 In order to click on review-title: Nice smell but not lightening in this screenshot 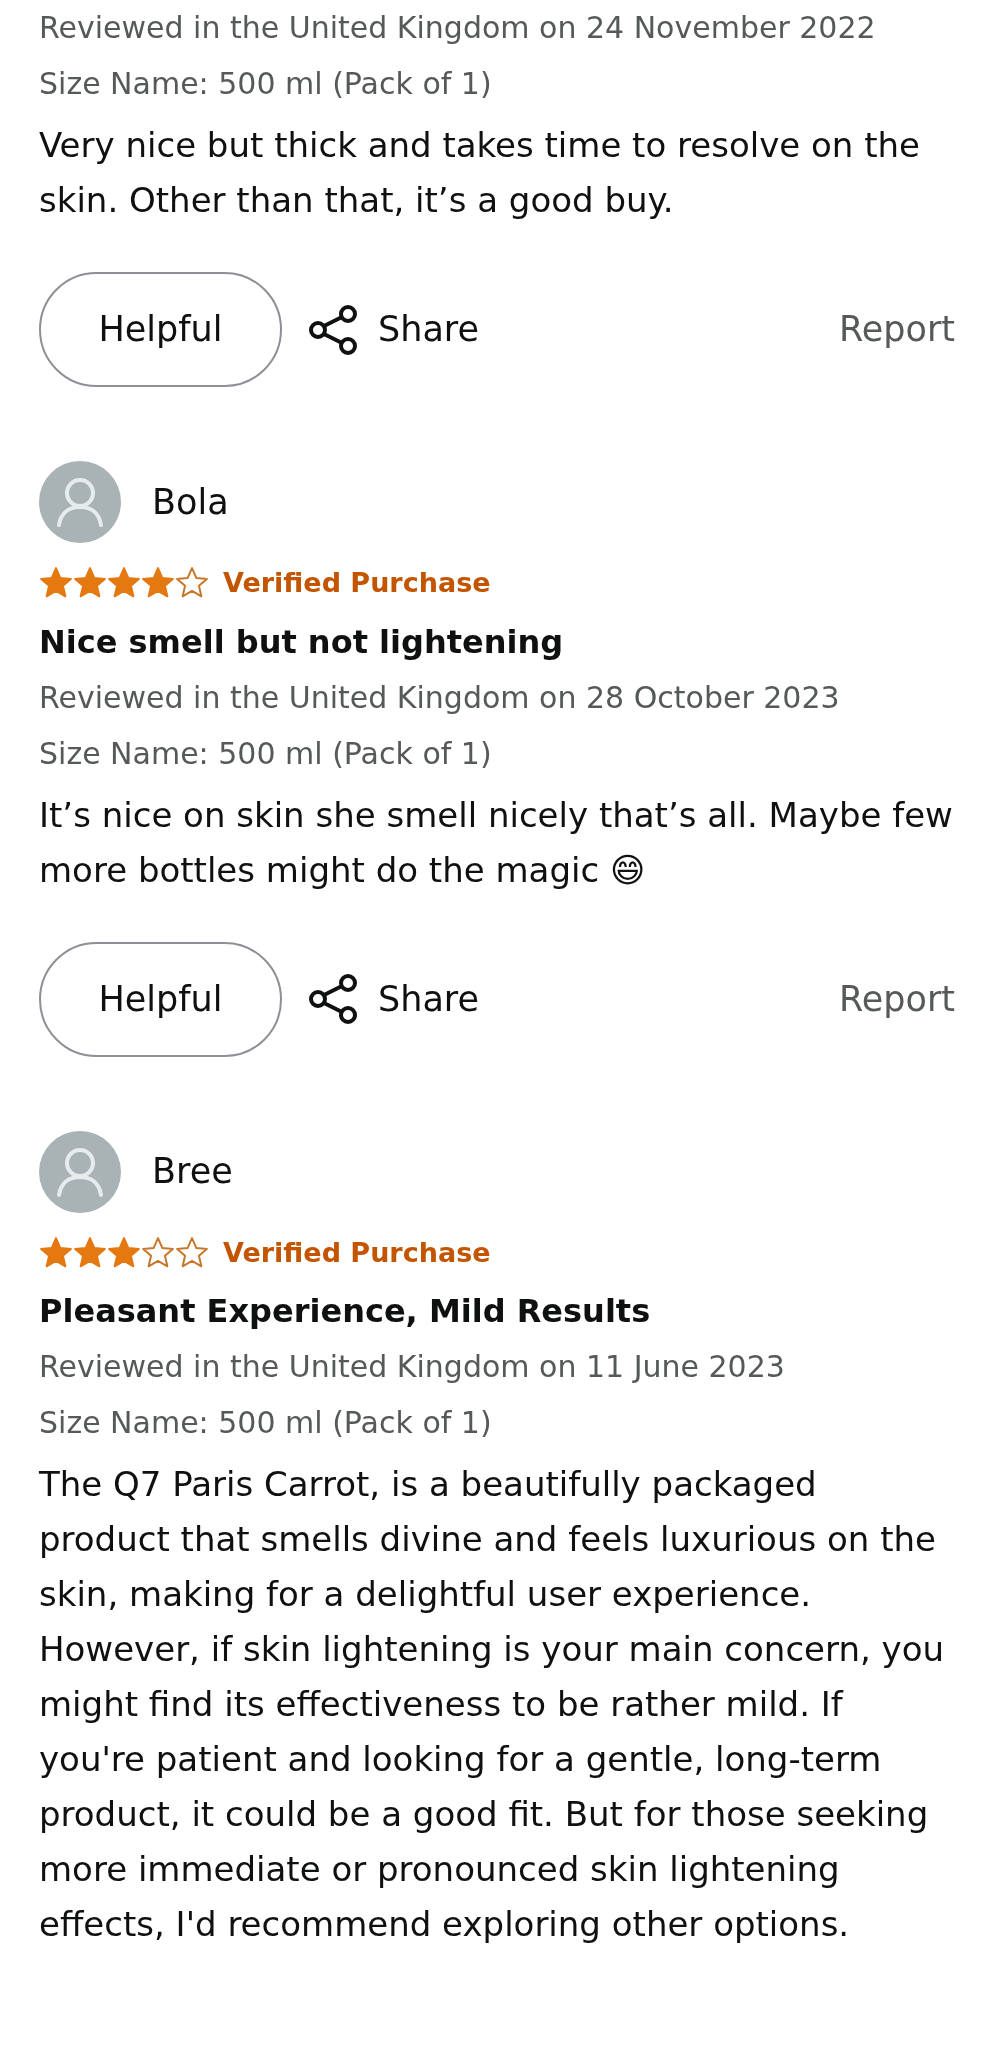, I will do `click(302, 642)`.